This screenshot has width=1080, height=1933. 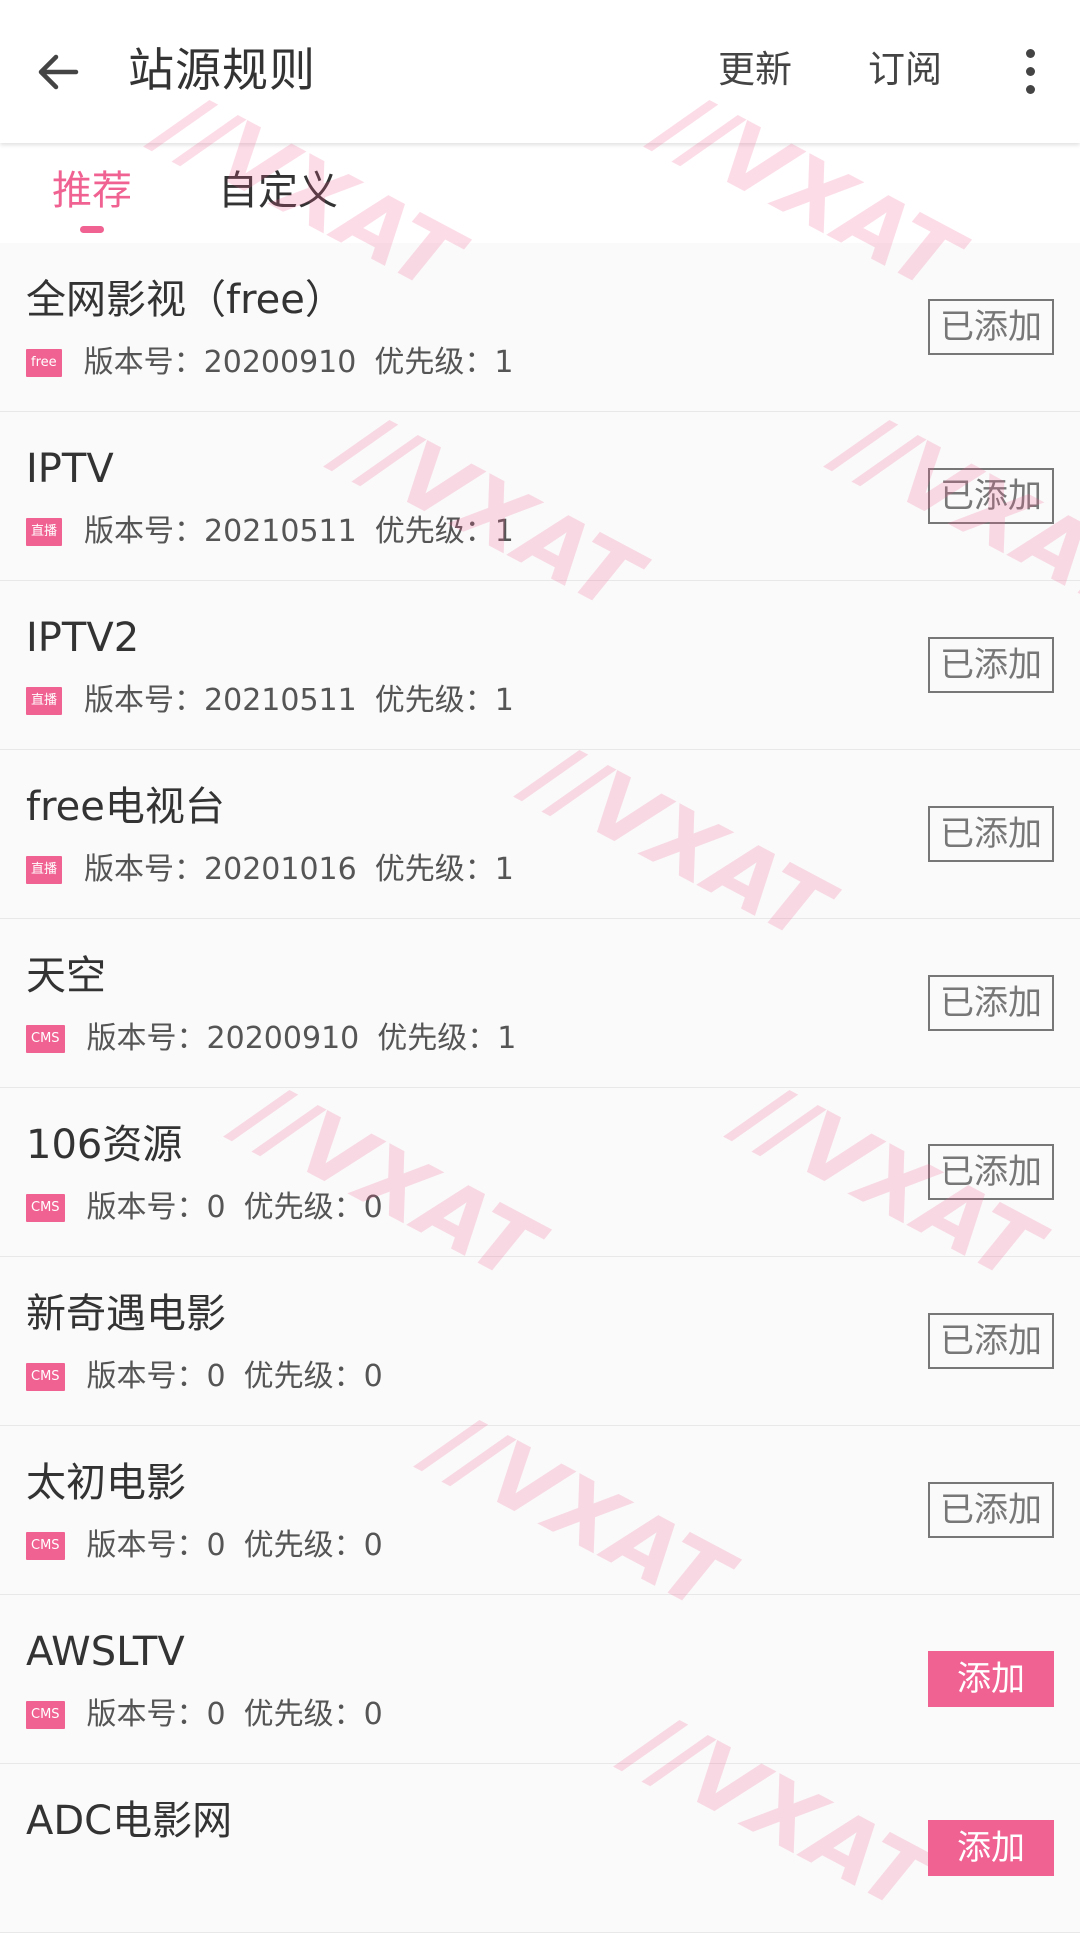 What do you see at coordinates (540, 1679) in the screenshot?
I see `source-row: AWSLTV CMS 版本号：0 优先级：0 添加` at bounding box center [540, 1679].